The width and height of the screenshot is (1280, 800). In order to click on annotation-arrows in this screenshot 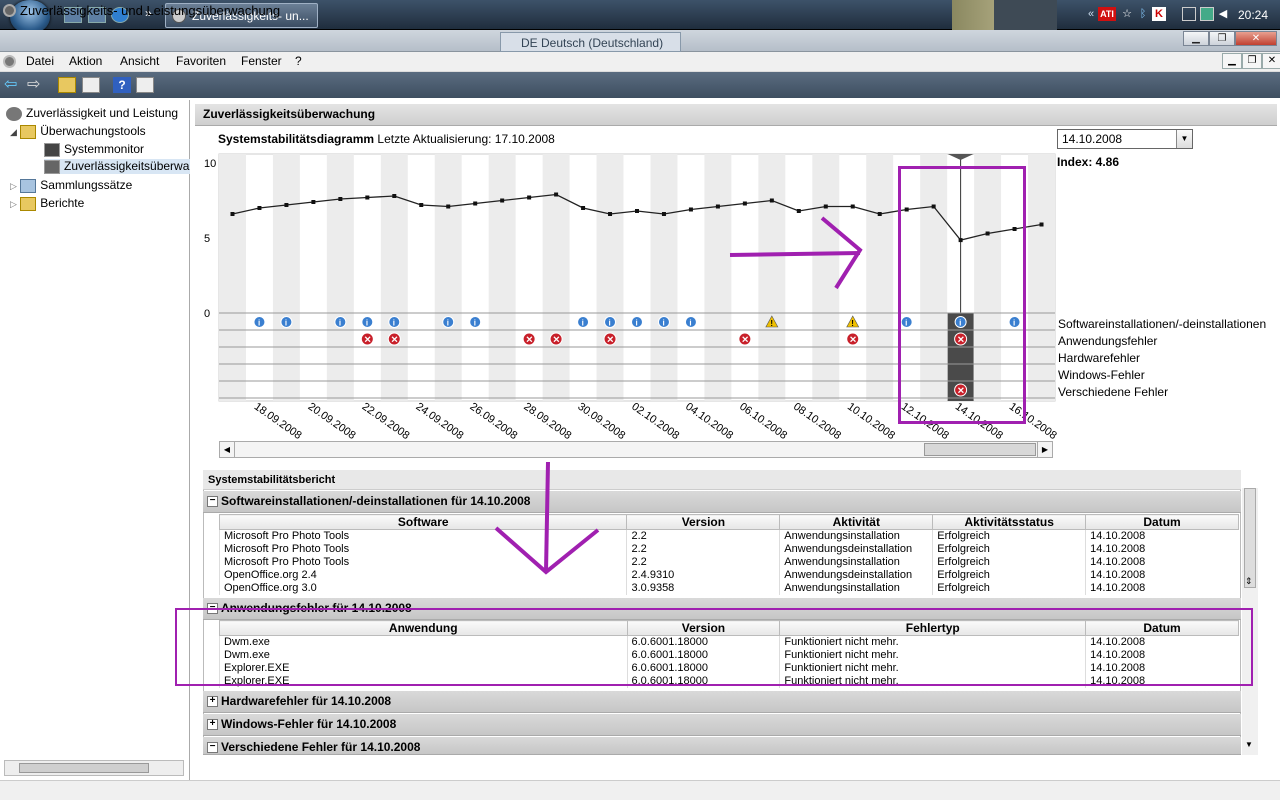, I will do `click(678, 395)`.